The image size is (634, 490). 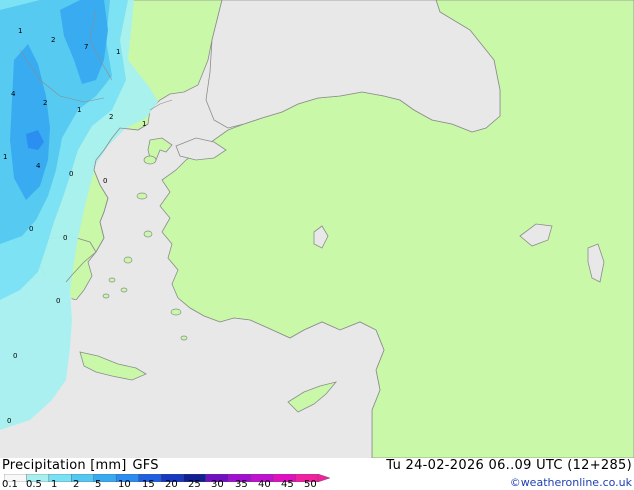 I want to click on legend-label: 2, so click(x=76, y=484).